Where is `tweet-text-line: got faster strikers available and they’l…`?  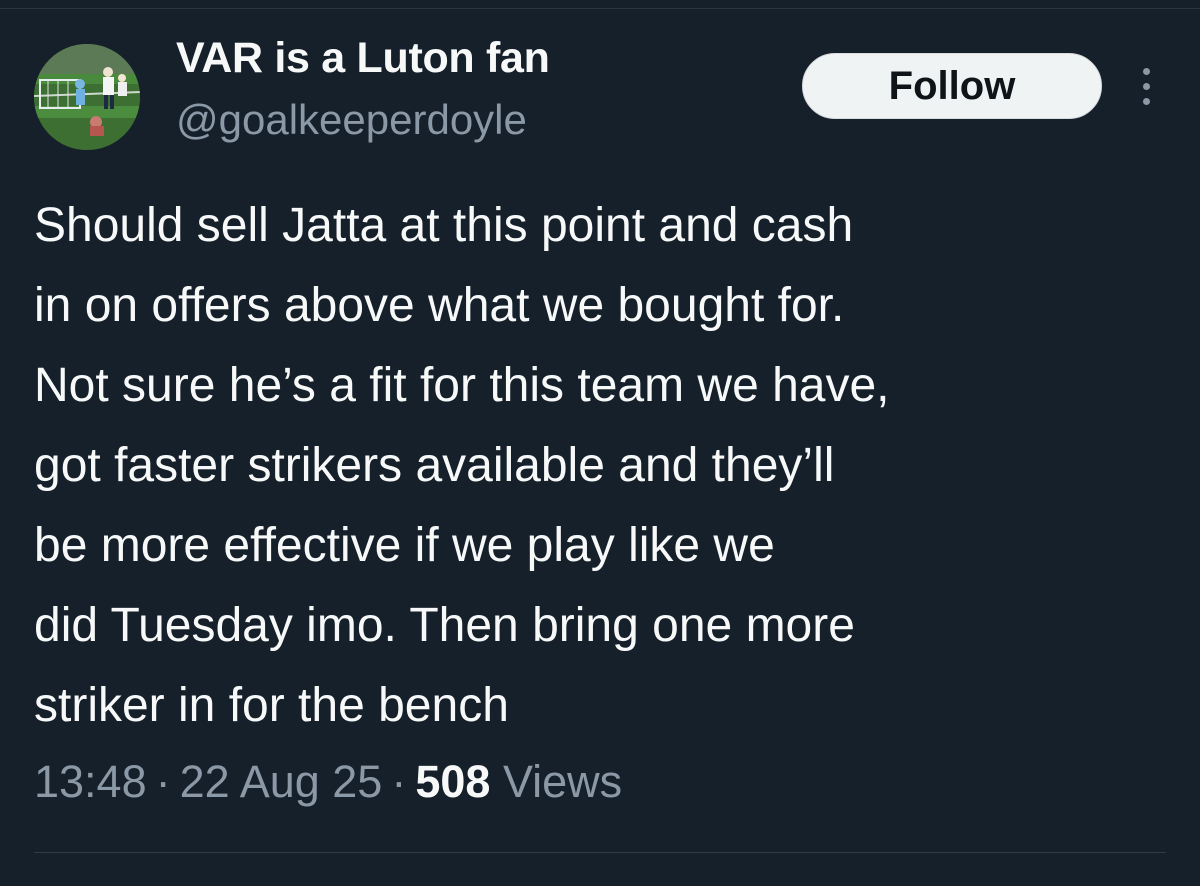
tweet-text-line: got faster strikers available and they’l… is located at coordinates (434, 465).